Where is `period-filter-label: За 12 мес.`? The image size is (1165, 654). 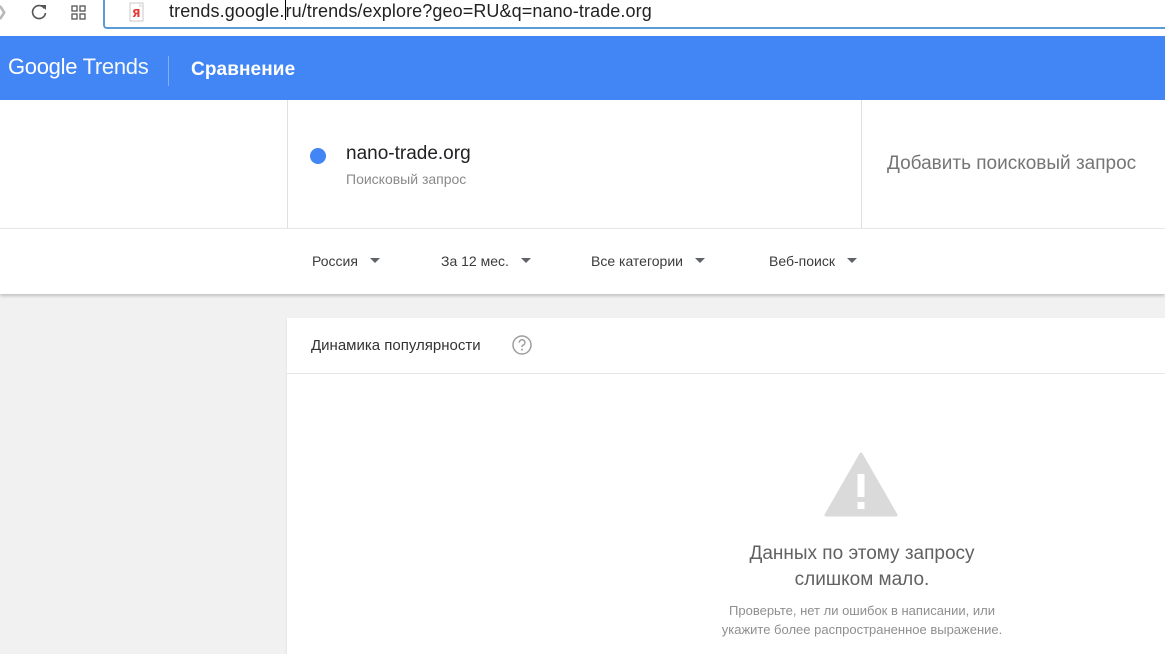 period-filter-label: За 12 мес. is located at coordinates (475, 261).